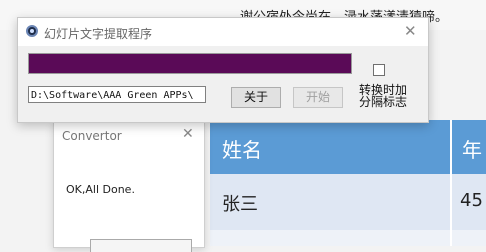  Describe the element at coordinates (98, 34) in the screenshot. I see `window-title: 幻灯片文字提取程序` at that location.